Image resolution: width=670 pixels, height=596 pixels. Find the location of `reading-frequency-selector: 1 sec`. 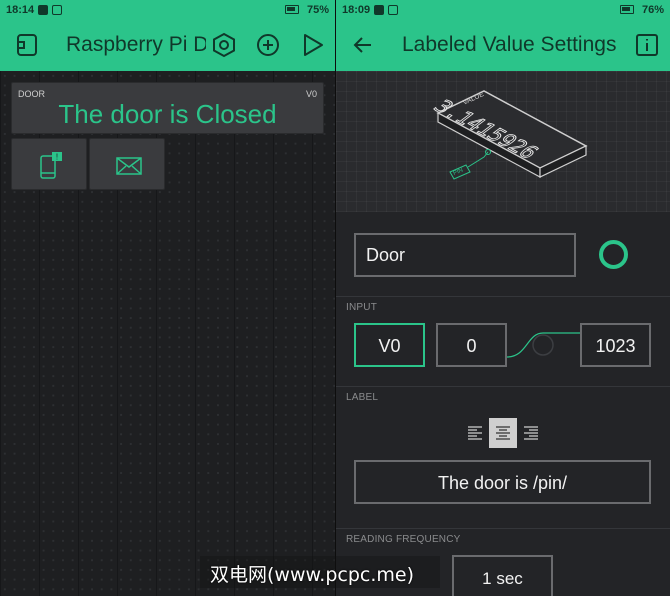

reading-frequency-selector: 1 sec is located at coordinates (502, 575).